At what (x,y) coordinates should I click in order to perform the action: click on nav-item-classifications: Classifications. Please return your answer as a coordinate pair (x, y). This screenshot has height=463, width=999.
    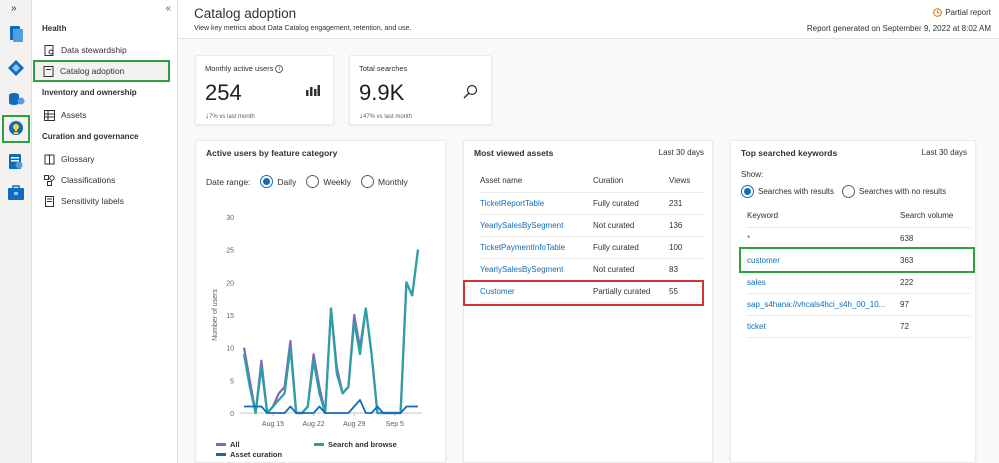
    Looking at the image, I should click on (105, 180).